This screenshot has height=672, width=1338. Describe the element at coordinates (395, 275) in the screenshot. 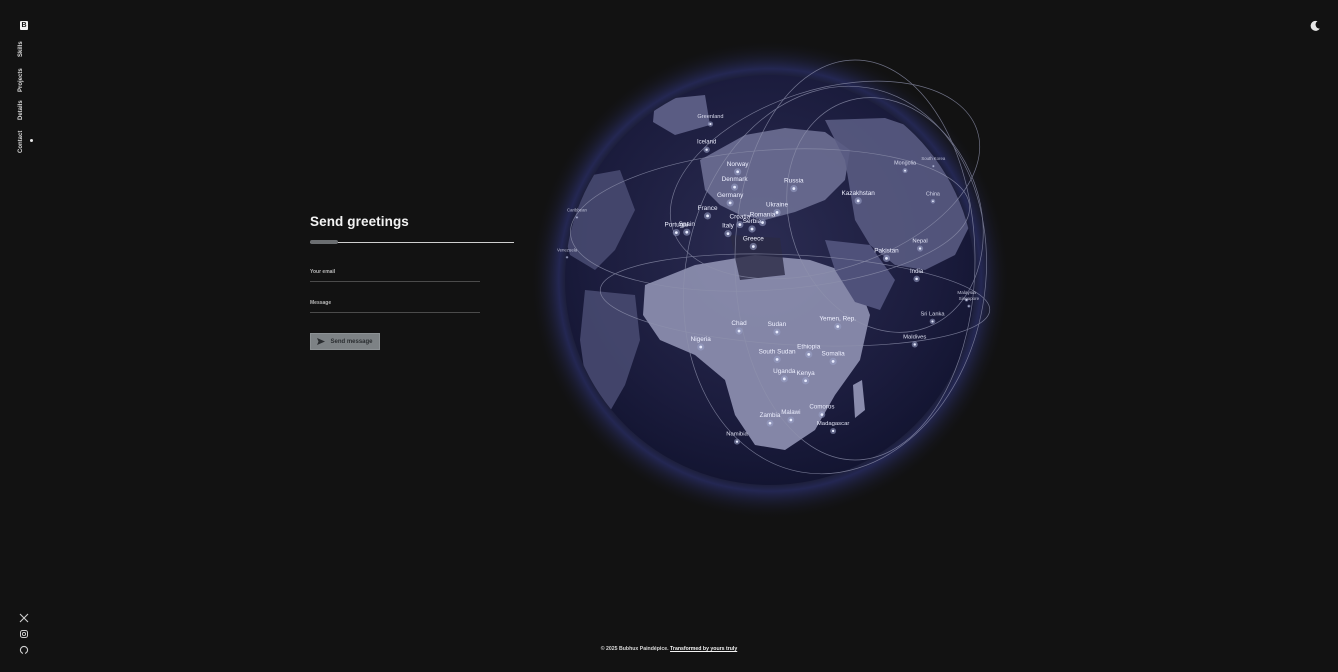

I see `email-field: Your email` at that location.